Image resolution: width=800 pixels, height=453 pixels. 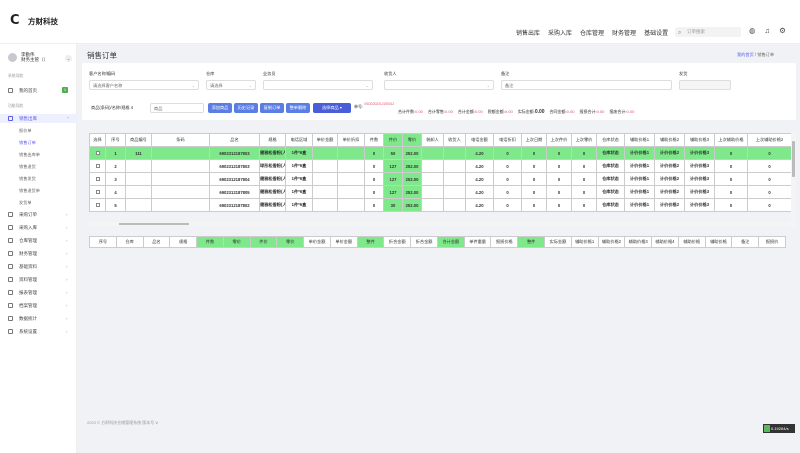 I want to click on column-header: 报损价格, so click(x=504, y=242).